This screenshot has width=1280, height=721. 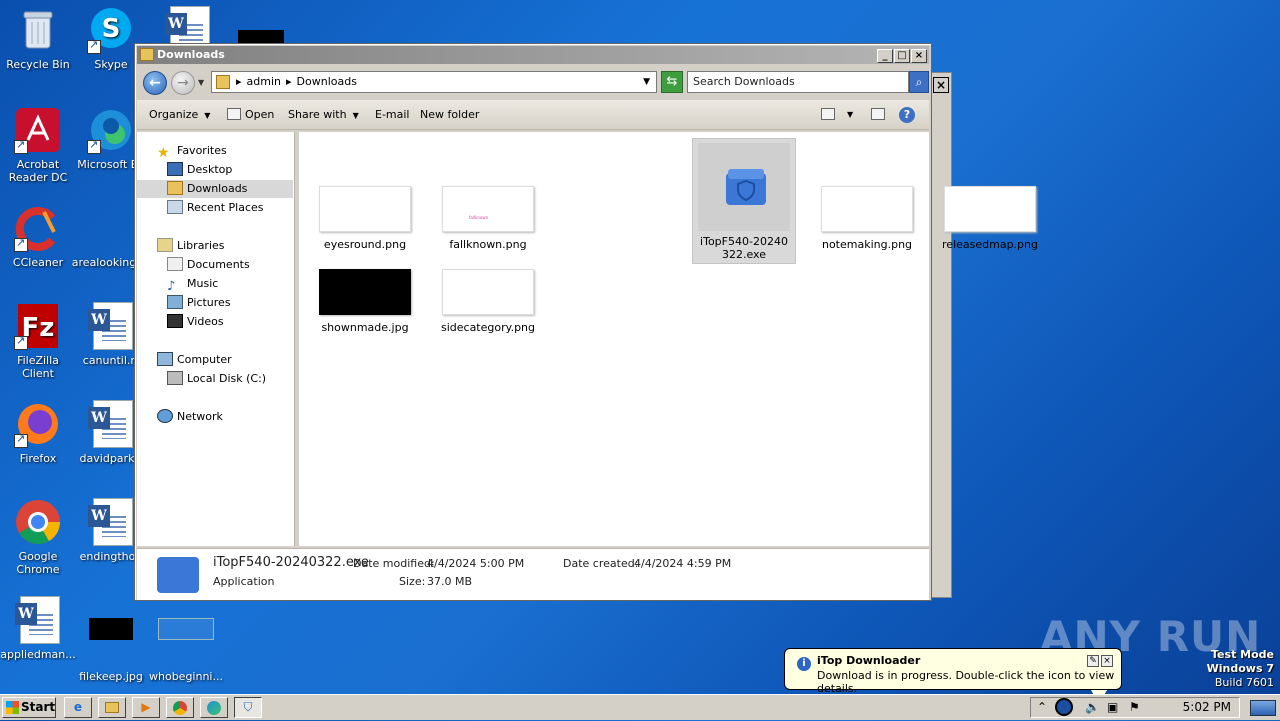 What do you see at coordinates (1134, 707) in the screenshot?
I see `action-center-flag-icon: ⚑` at bounding box center [1134, 707].